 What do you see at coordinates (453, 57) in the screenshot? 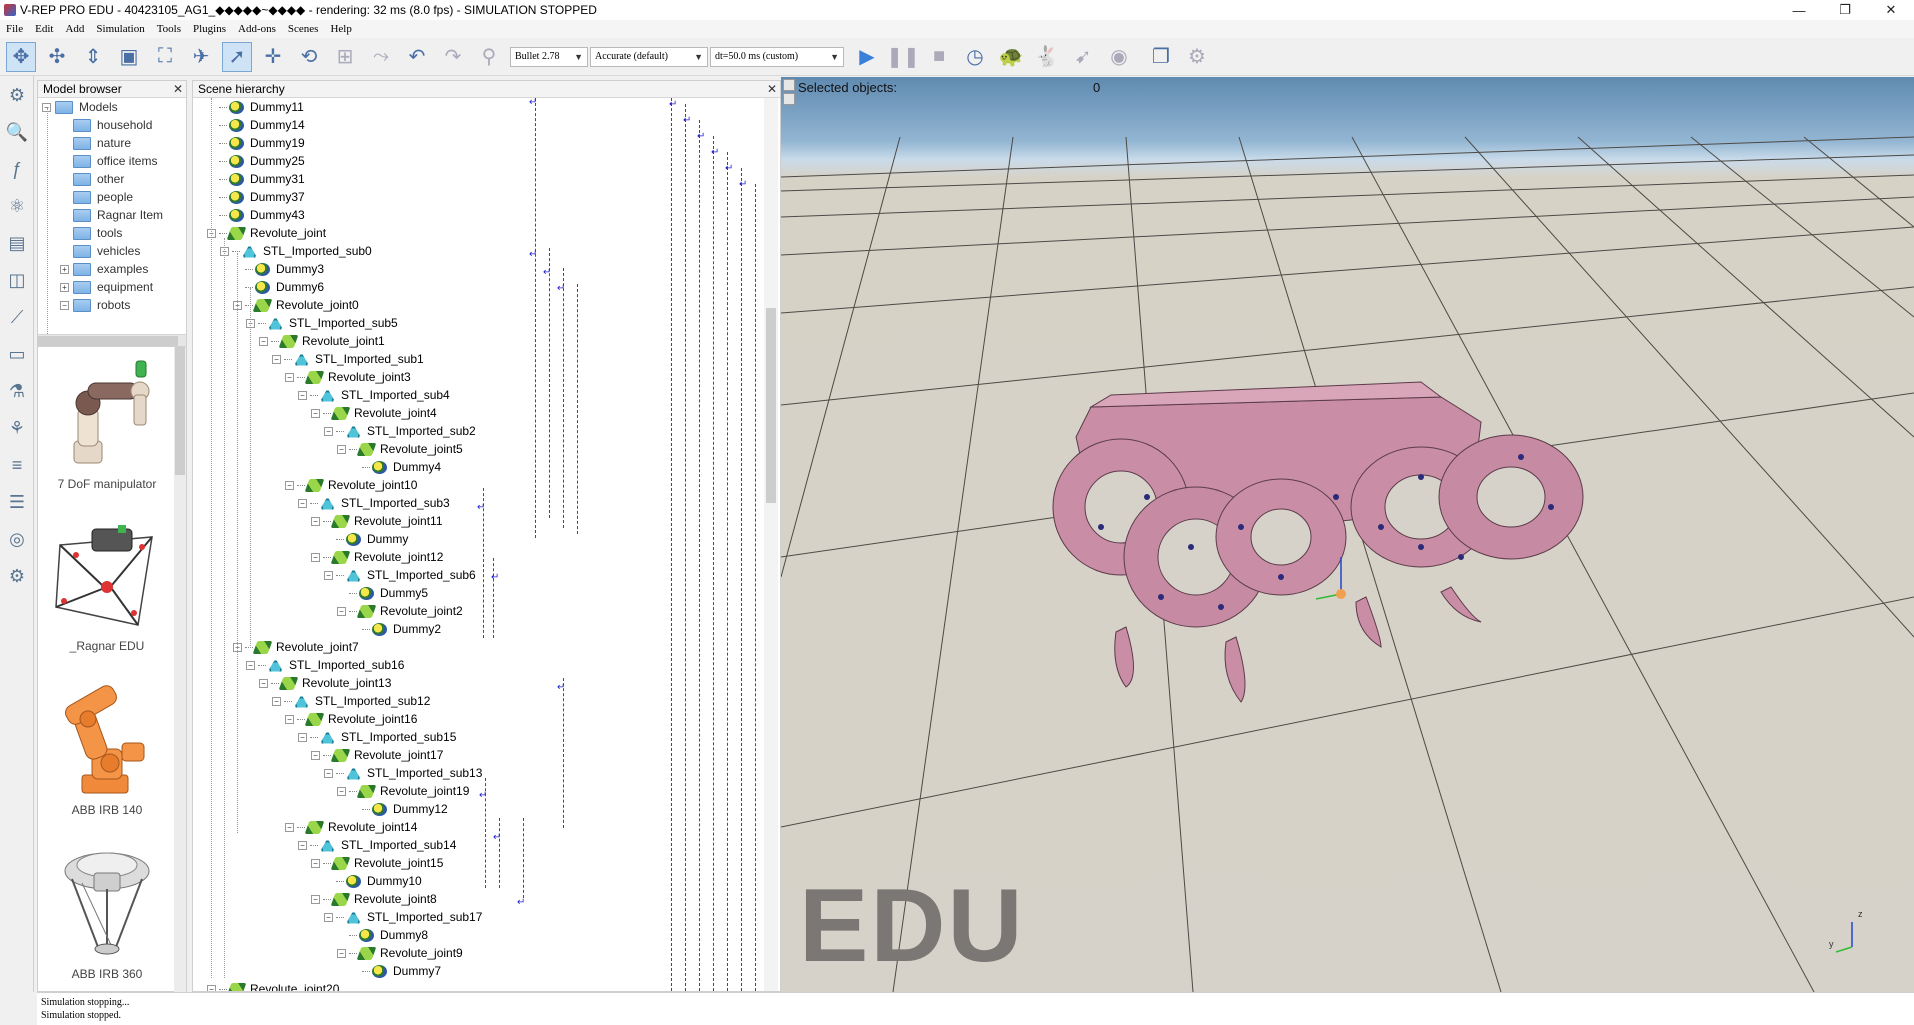
I see `redo-icon: ↷` at bounding box center [453, 57].